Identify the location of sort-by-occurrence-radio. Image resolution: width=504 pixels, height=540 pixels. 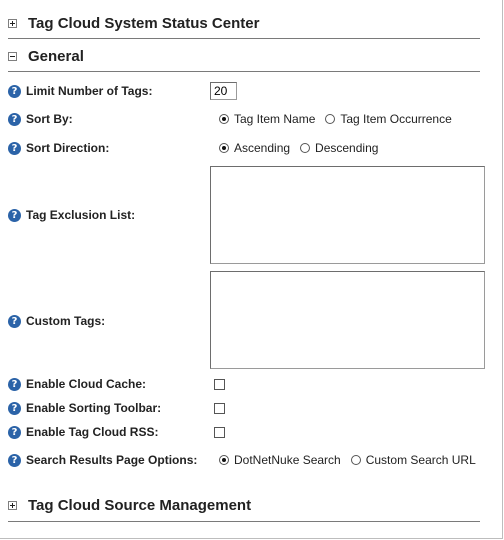
(330, 119).